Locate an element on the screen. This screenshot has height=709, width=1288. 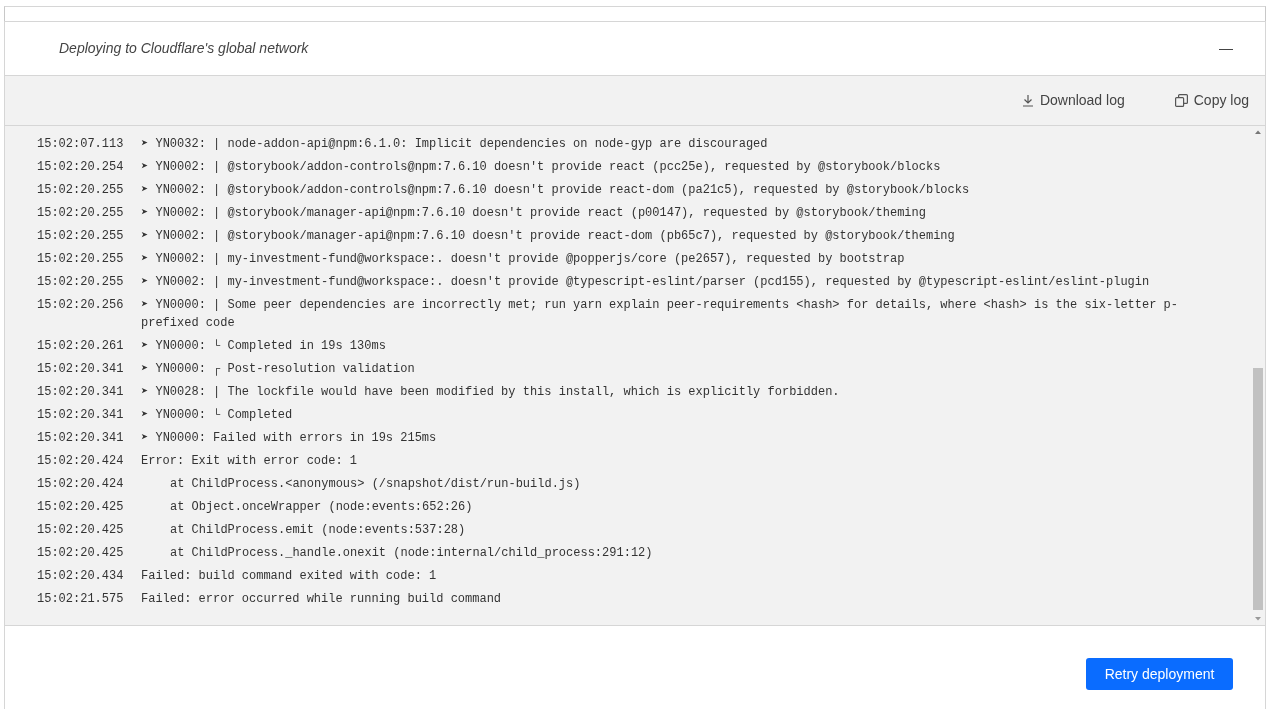
log-message: ➤ YN0032: | node-addon-api@npm:6.1.0: Implicit dependencies on node-gyp are discouraged is located at coordinates (455, 144).